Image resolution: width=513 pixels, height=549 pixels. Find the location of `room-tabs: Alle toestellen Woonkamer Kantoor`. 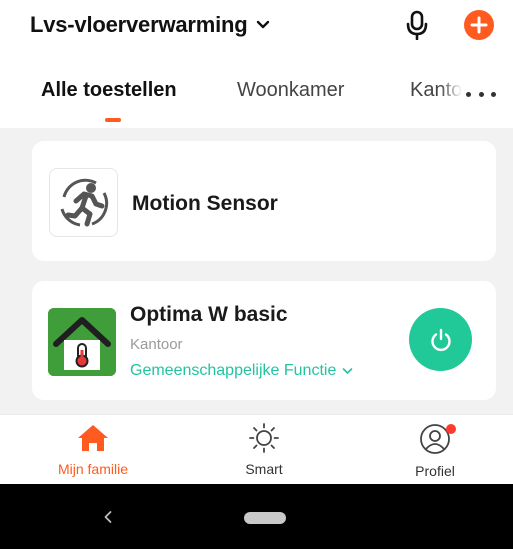

room-tabs: Alle toestellen Woonkamer Kantoor is located at coordinates (256, 96).